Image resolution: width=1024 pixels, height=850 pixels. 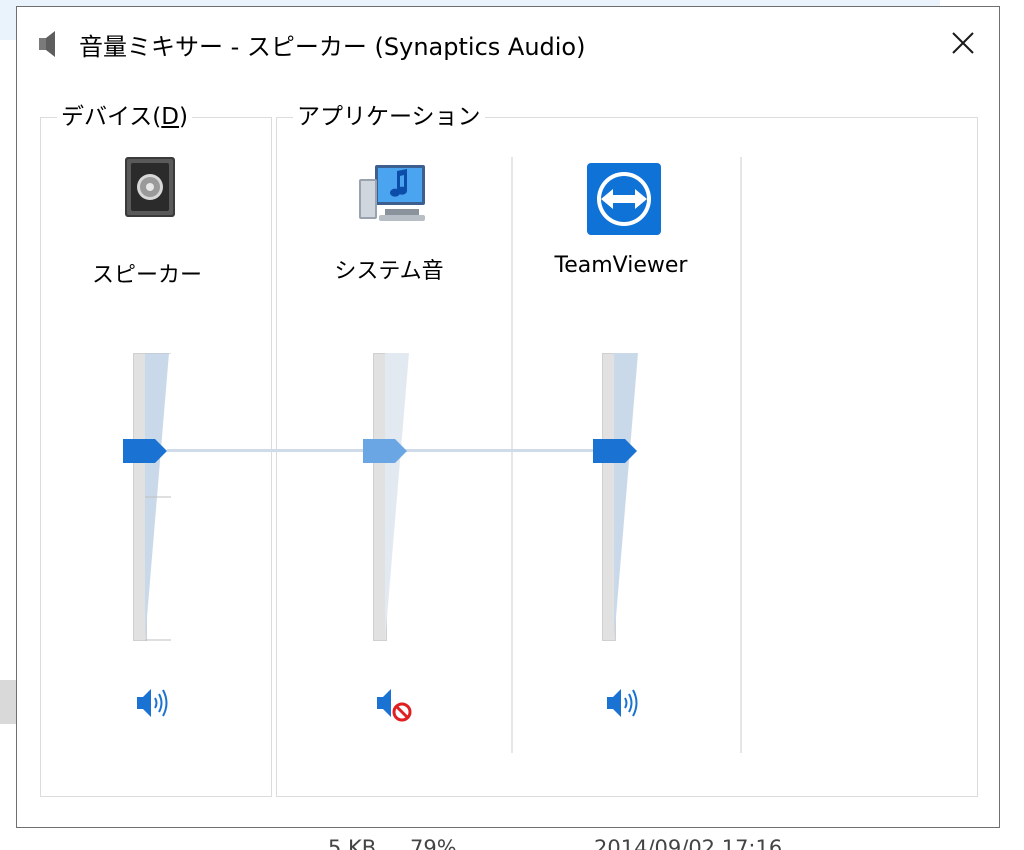 What do you see at coordinates (621, 265) in the screenshot?
I see `channel-label-teamviewer: TeamViewer` at bounding box center [621, 265].